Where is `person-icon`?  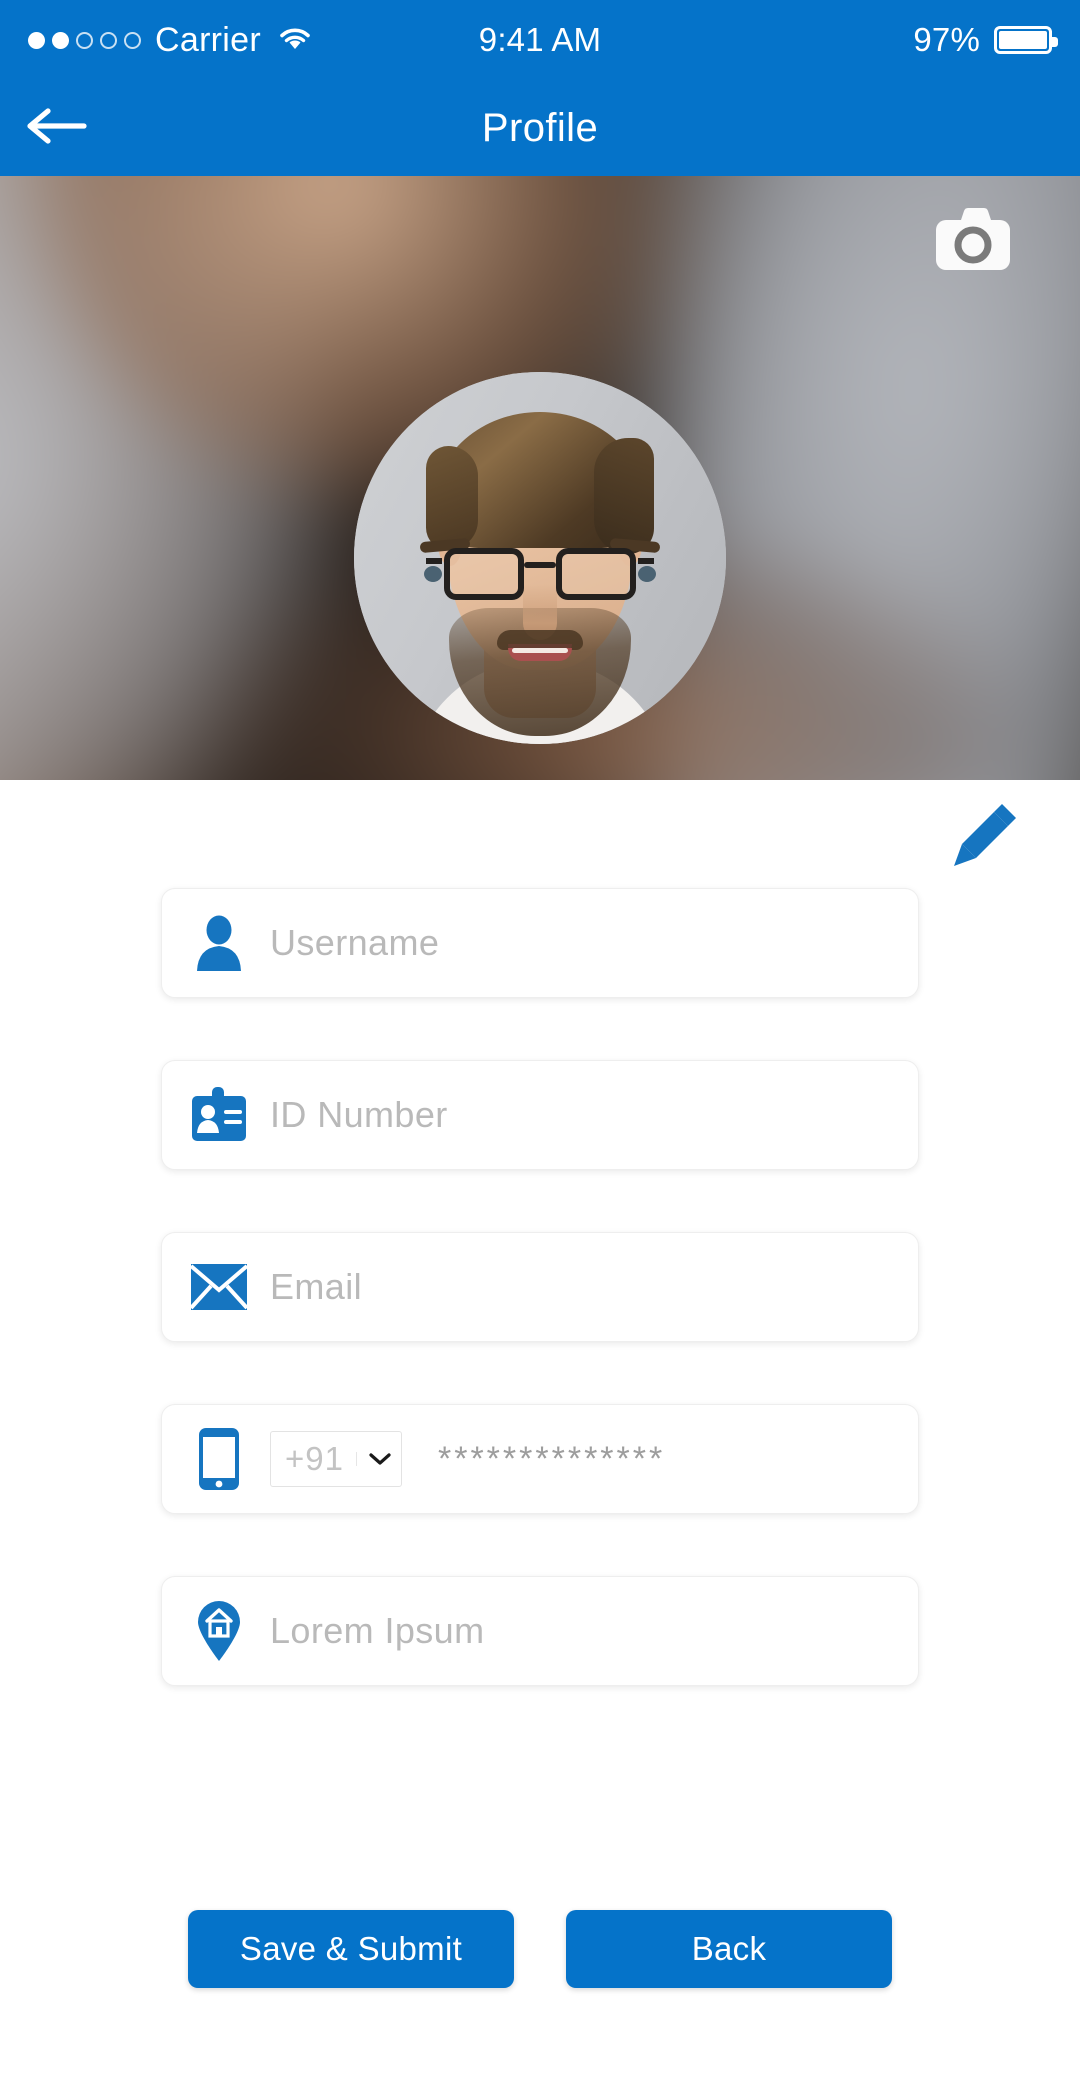 person-icon is located at coordinates (219, 943).